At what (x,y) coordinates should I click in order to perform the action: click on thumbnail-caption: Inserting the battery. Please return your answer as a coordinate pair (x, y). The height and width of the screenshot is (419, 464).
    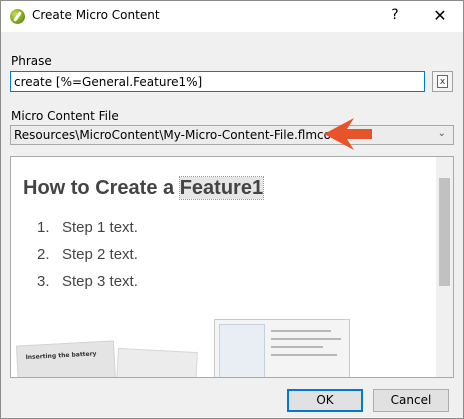
    Looking at the image, I should click on (61, 356).